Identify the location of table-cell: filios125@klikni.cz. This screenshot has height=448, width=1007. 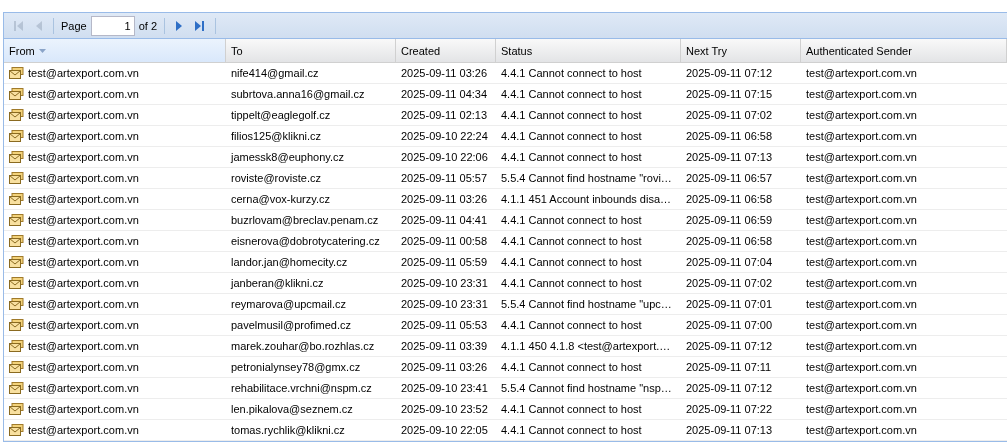
(276, 136).